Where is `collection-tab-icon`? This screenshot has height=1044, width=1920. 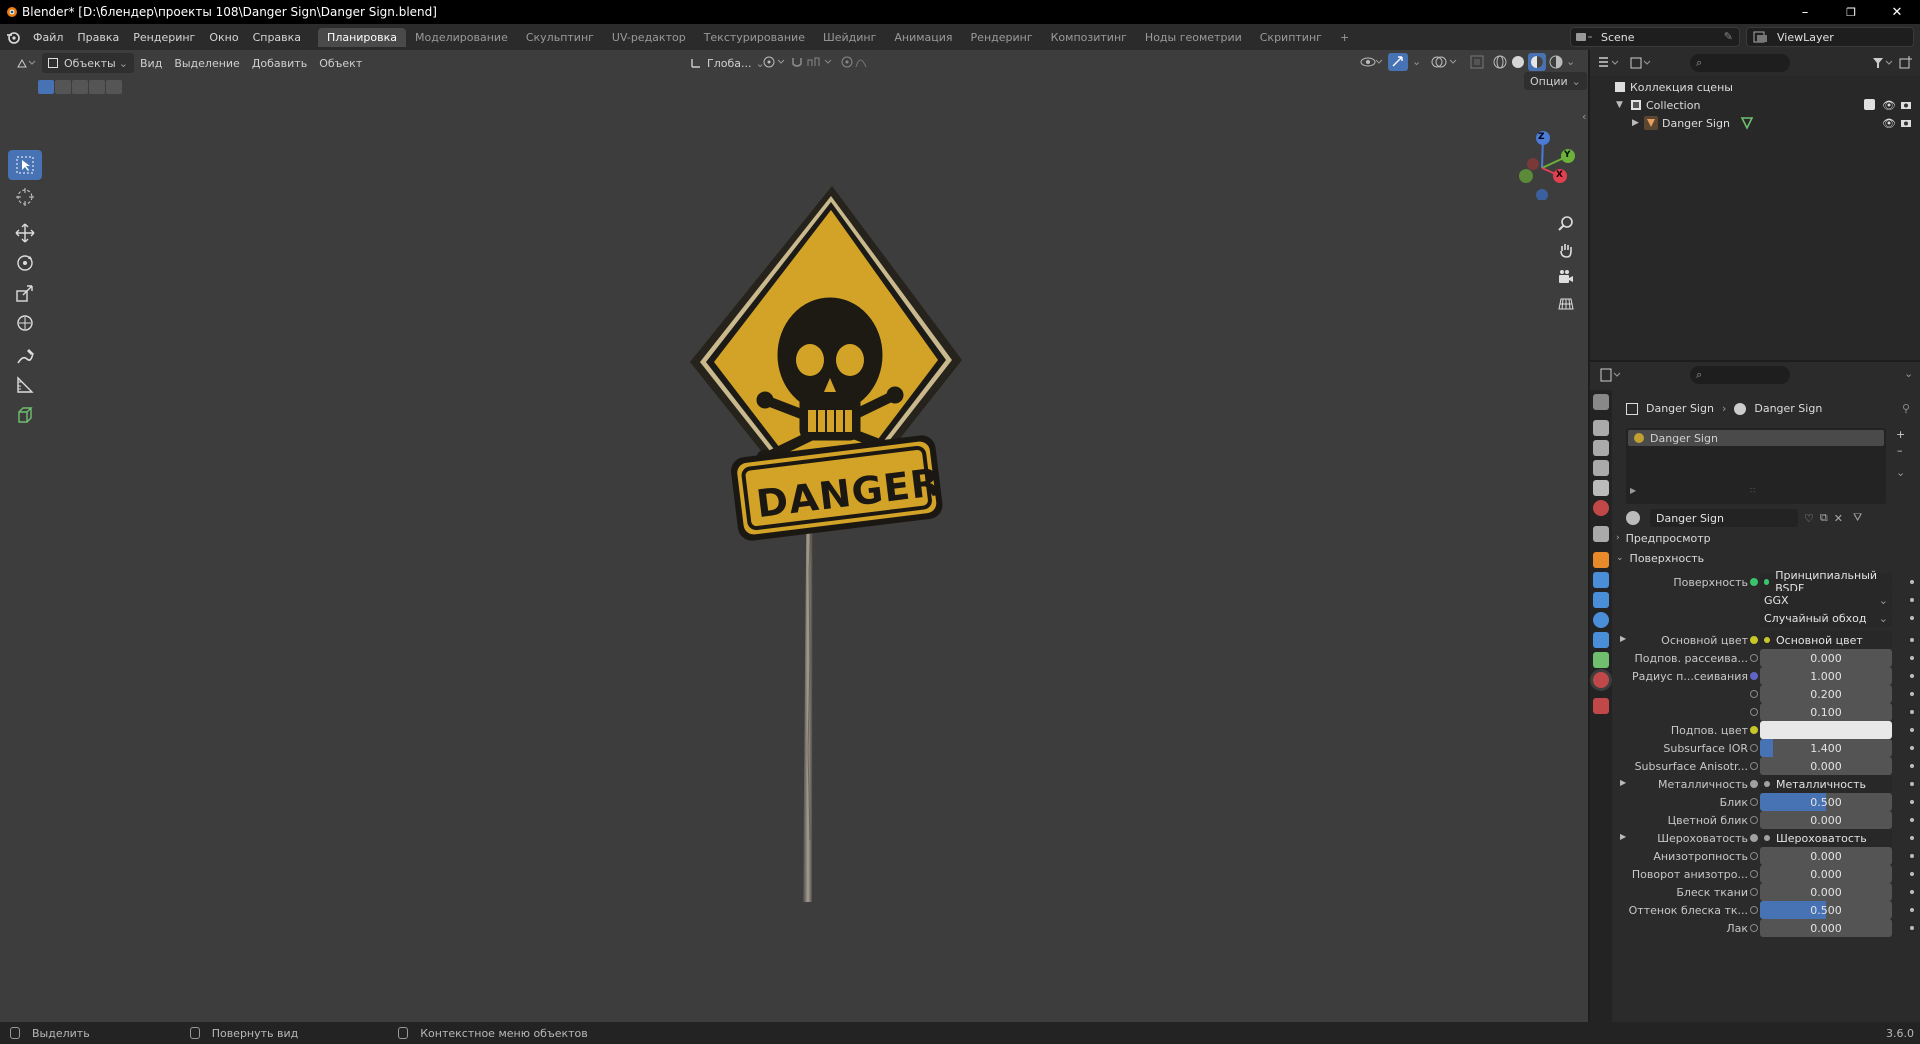
collection-tab-icon is located at coordinates (1601, 534).